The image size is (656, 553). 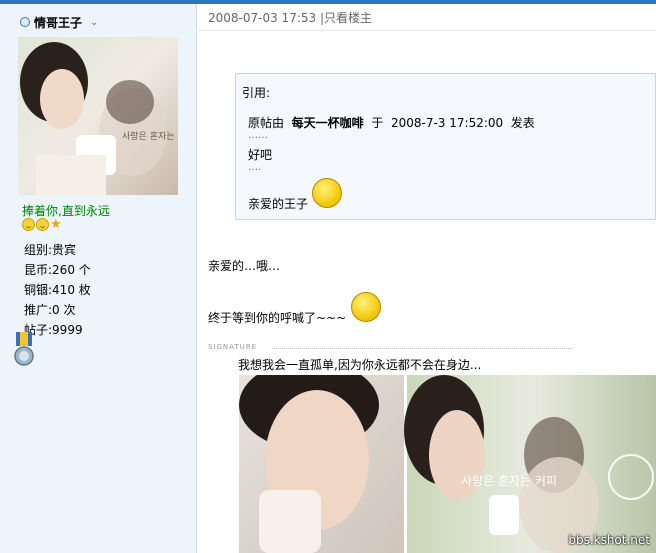 I want to click on quote-text-line: 好吧, so click(x=260, y=155).